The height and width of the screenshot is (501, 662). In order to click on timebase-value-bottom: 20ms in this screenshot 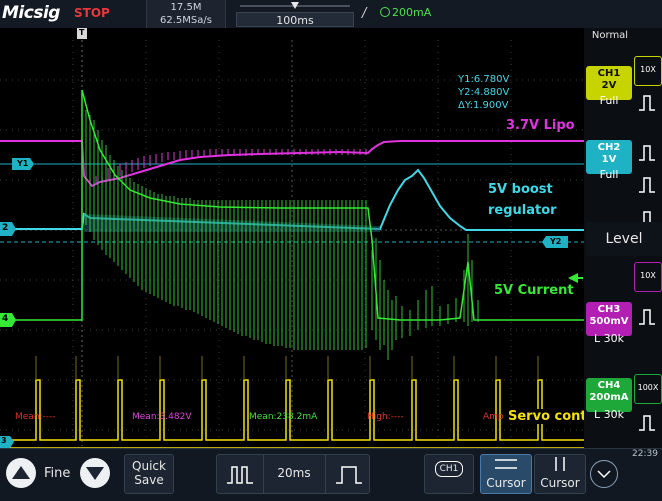, I will do `click(294, 473)`.